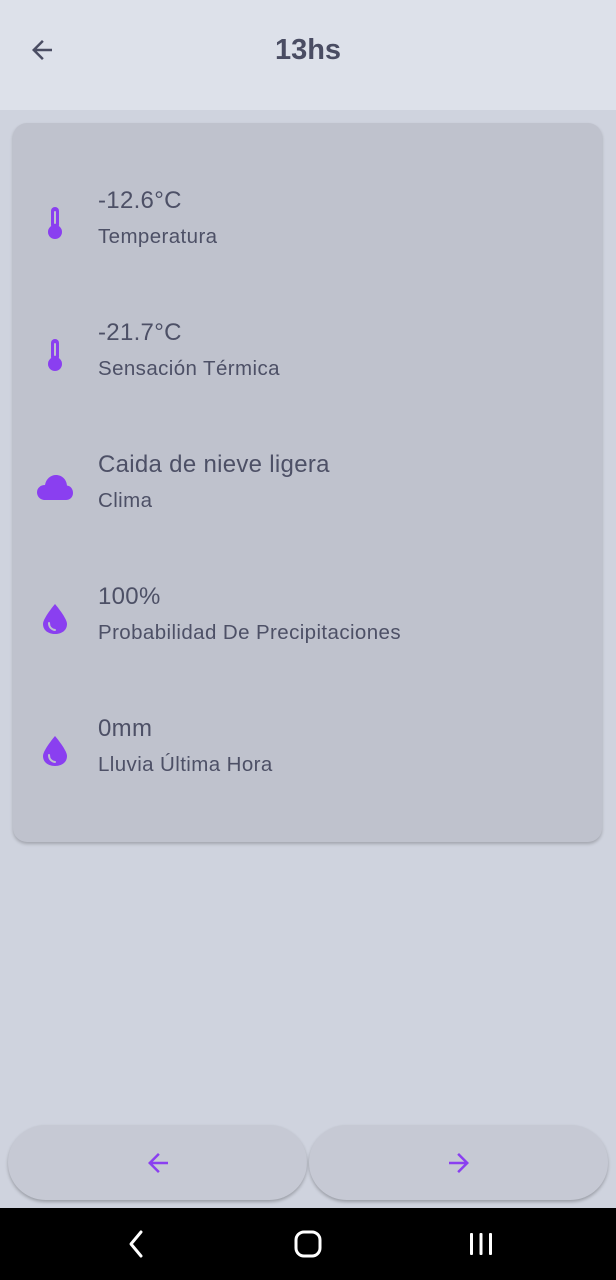 The height and width of the screenshot is (1280, 616). What do you see at coordinates (308, 50) in the screenshot?
I see `page-title: 13hs` at bounding box center [308, 50].